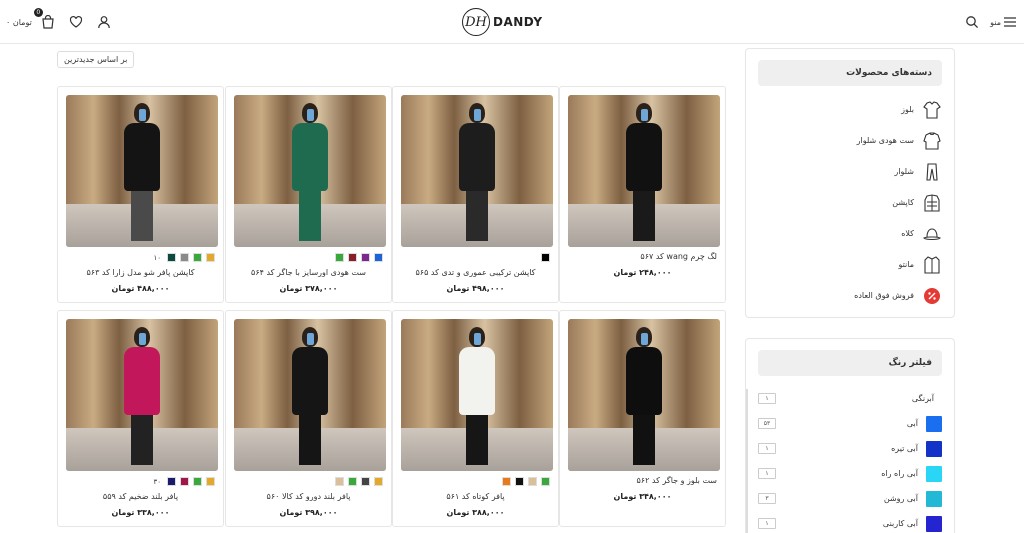  Describe the element at coordinates (850, 423) in the screenshot. I see `color-filter-item: آبی ۵۳` at that location.